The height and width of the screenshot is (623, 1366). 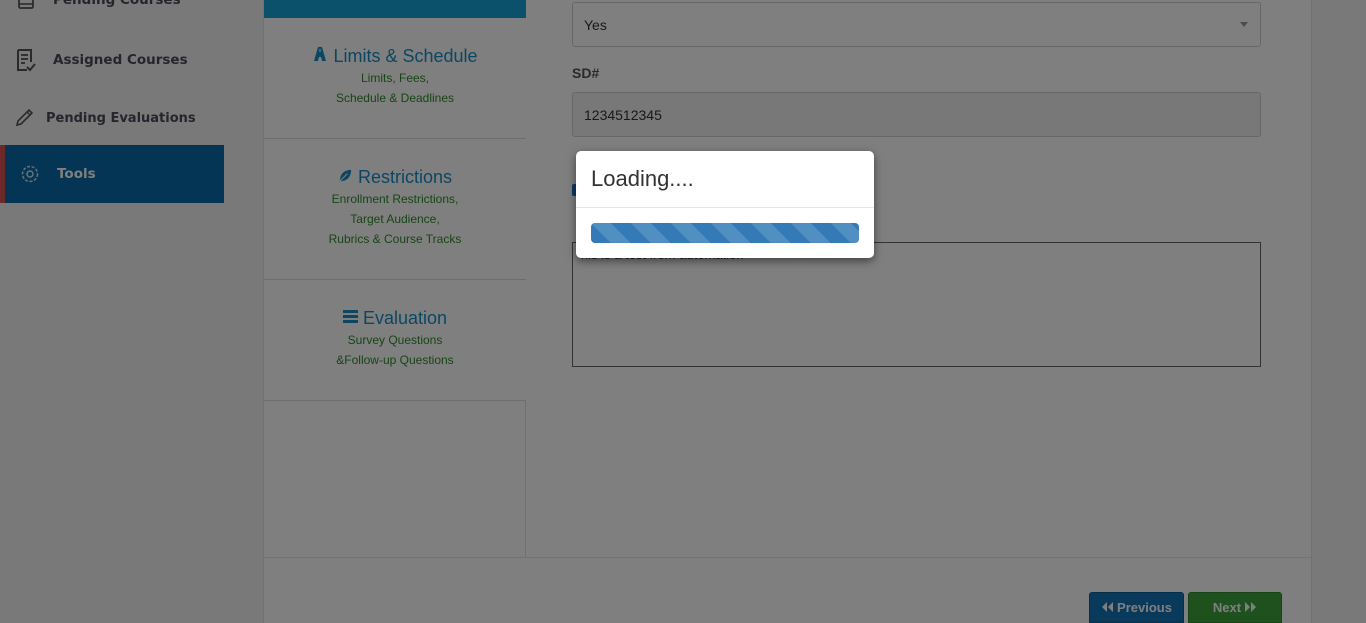 I want to click on modal-divider, so click(x=725, y=207).